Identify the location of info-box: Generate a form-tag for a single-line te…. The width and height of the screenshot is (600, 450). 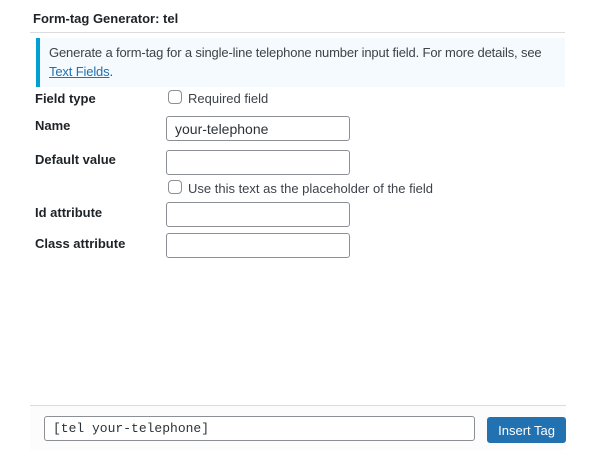
(300, 62).